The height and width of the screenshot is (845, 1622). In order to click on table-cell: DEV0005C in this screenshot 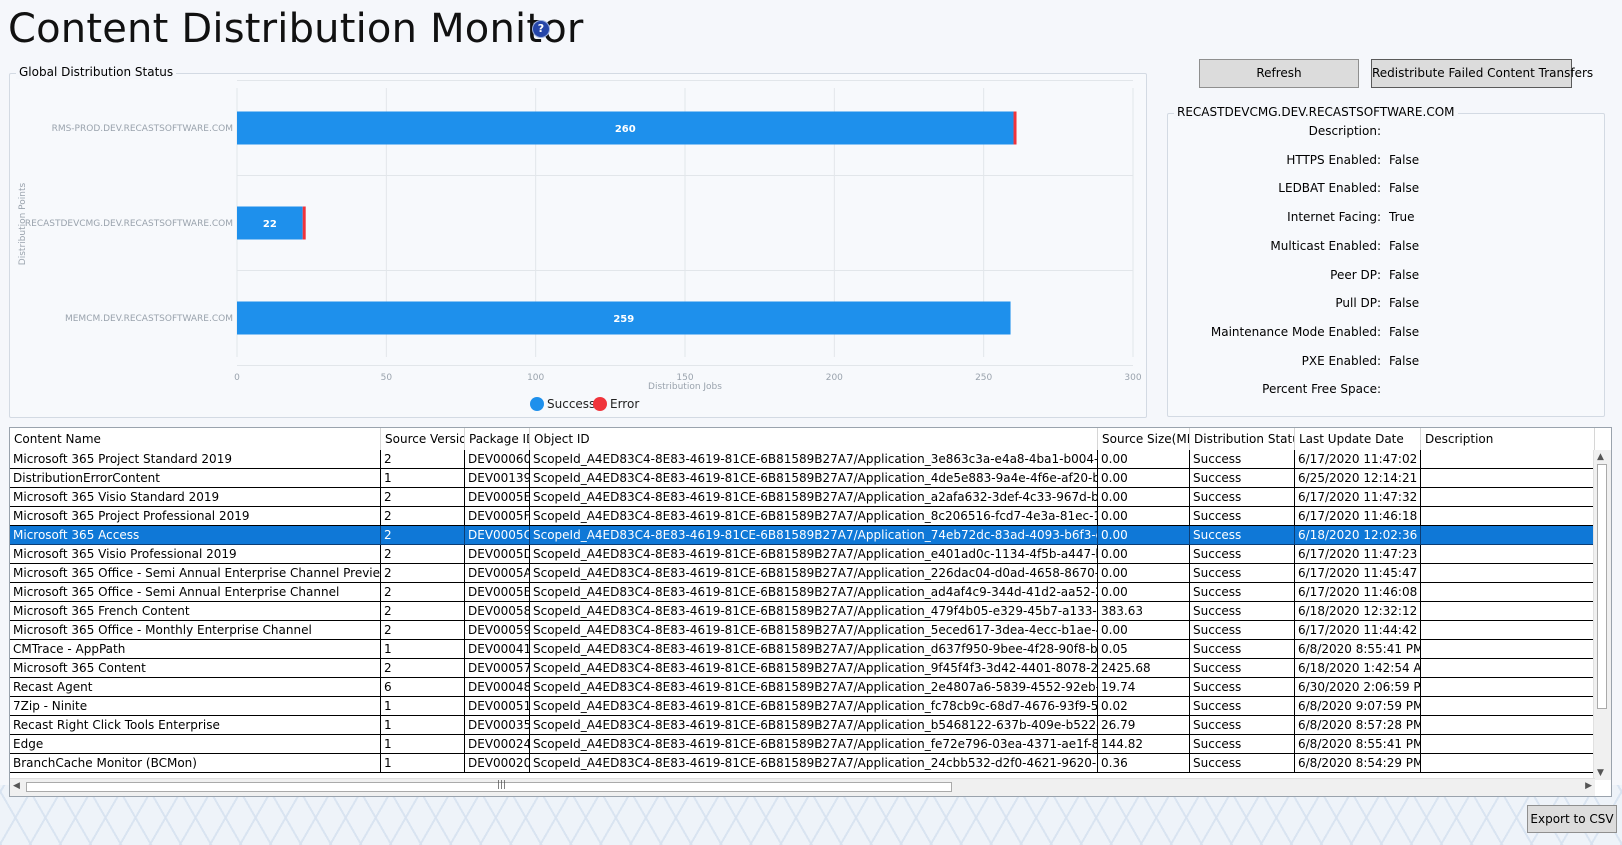, I will do `click(497, 535)`.